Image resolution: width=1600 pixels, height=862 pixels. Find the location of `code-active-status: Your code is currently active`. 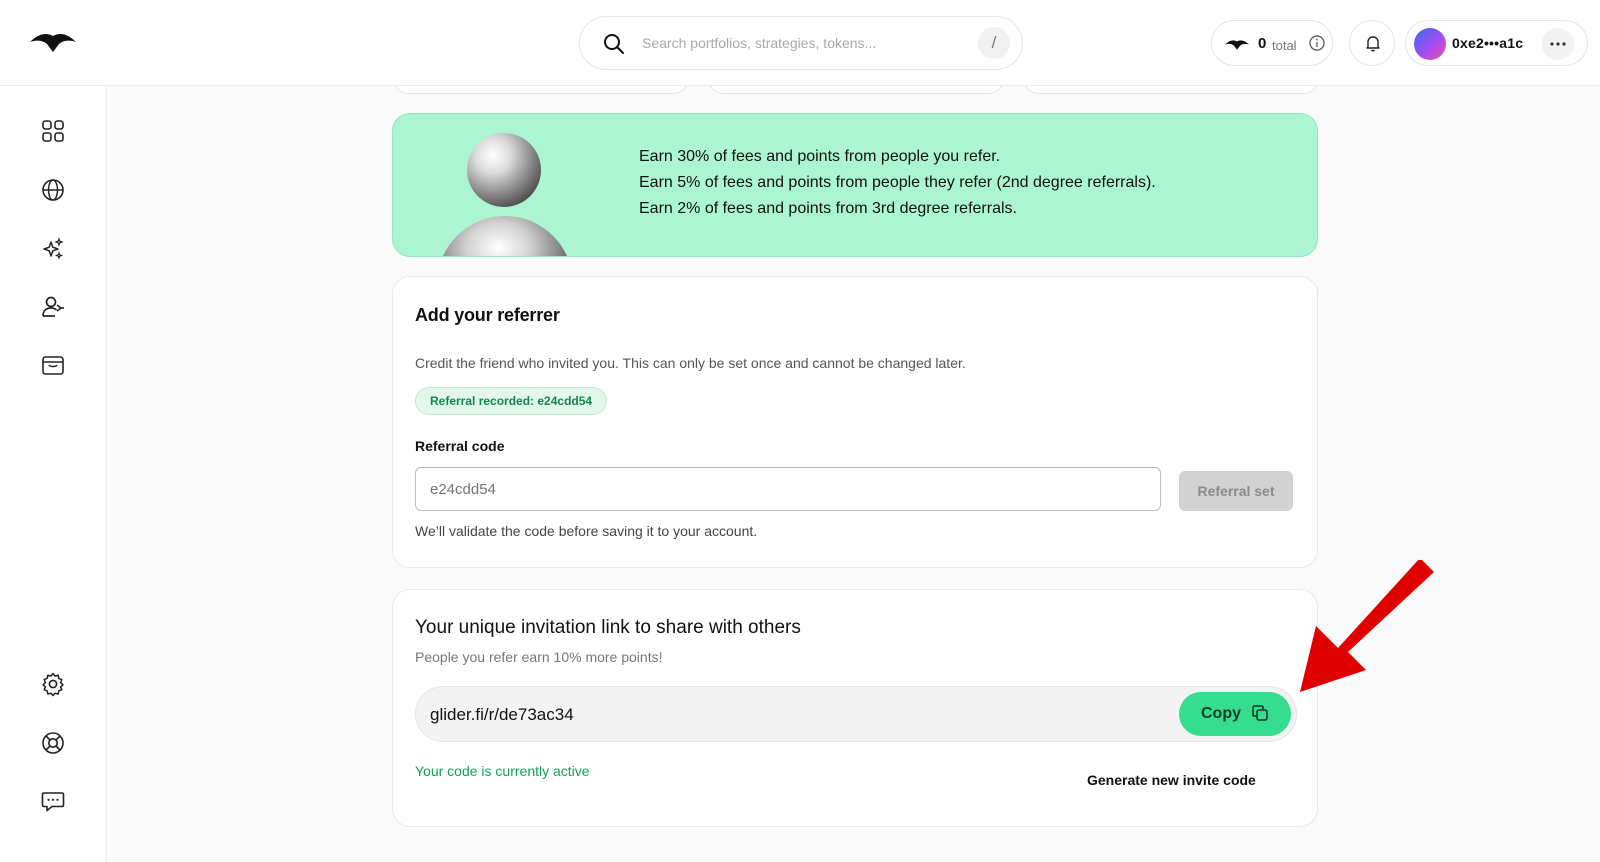

code-active-status: Your code is currently active is located at coordinates (502, 771).